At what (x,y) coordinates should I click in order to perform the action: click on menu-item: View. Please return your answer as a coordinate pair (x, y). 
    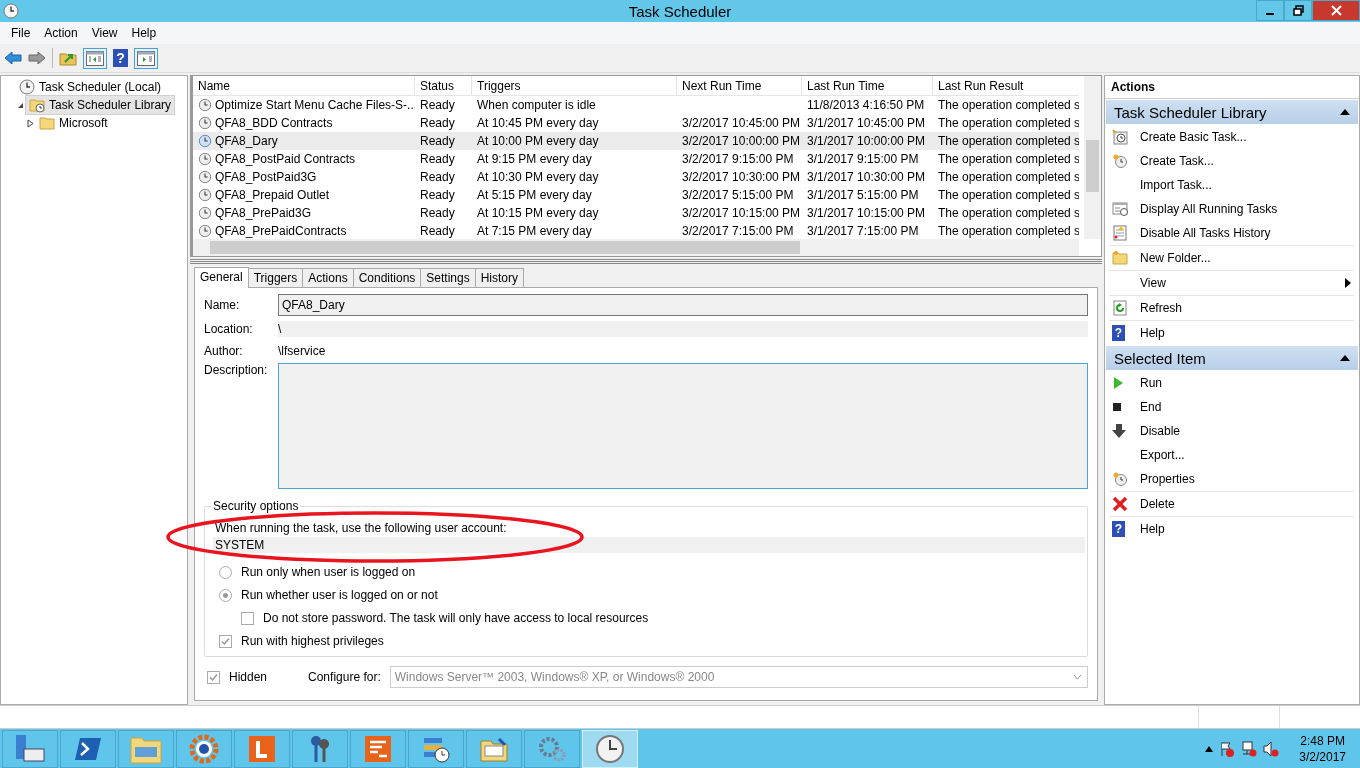
    Looking at the image, I should click on (104, 33).